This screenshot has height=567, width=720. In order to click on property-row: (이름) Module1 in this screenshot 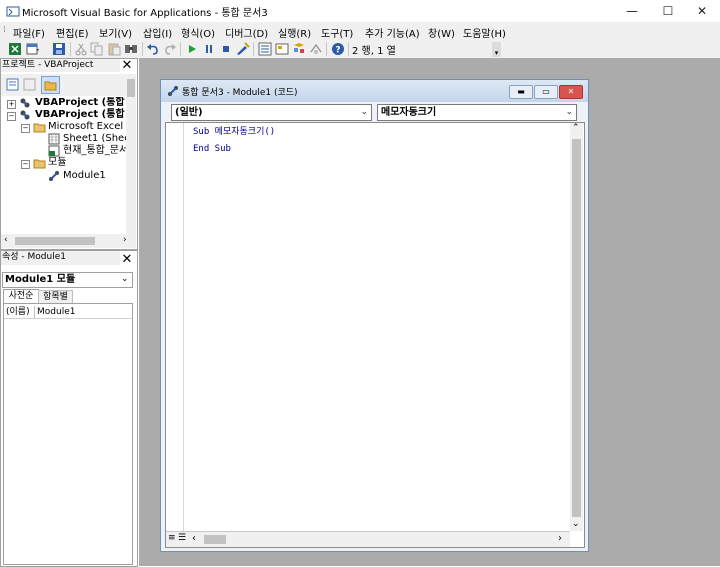, I will do `click(68, 312)`.